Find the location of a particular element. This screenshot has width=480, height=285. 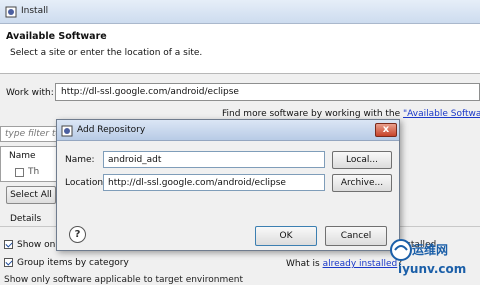

close-icon: x is located at coordinates (386, 130).